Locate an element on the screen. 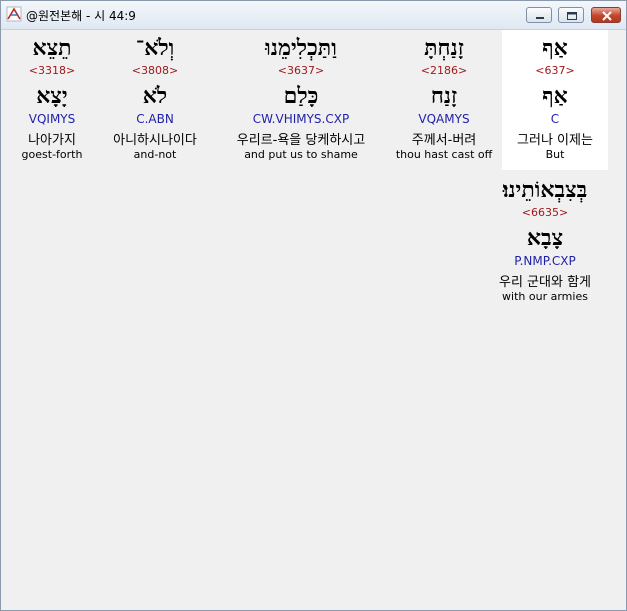 The height and width of the screenshot is (611, 627). strong-number: <3637> is located at coordinates (301, 70).